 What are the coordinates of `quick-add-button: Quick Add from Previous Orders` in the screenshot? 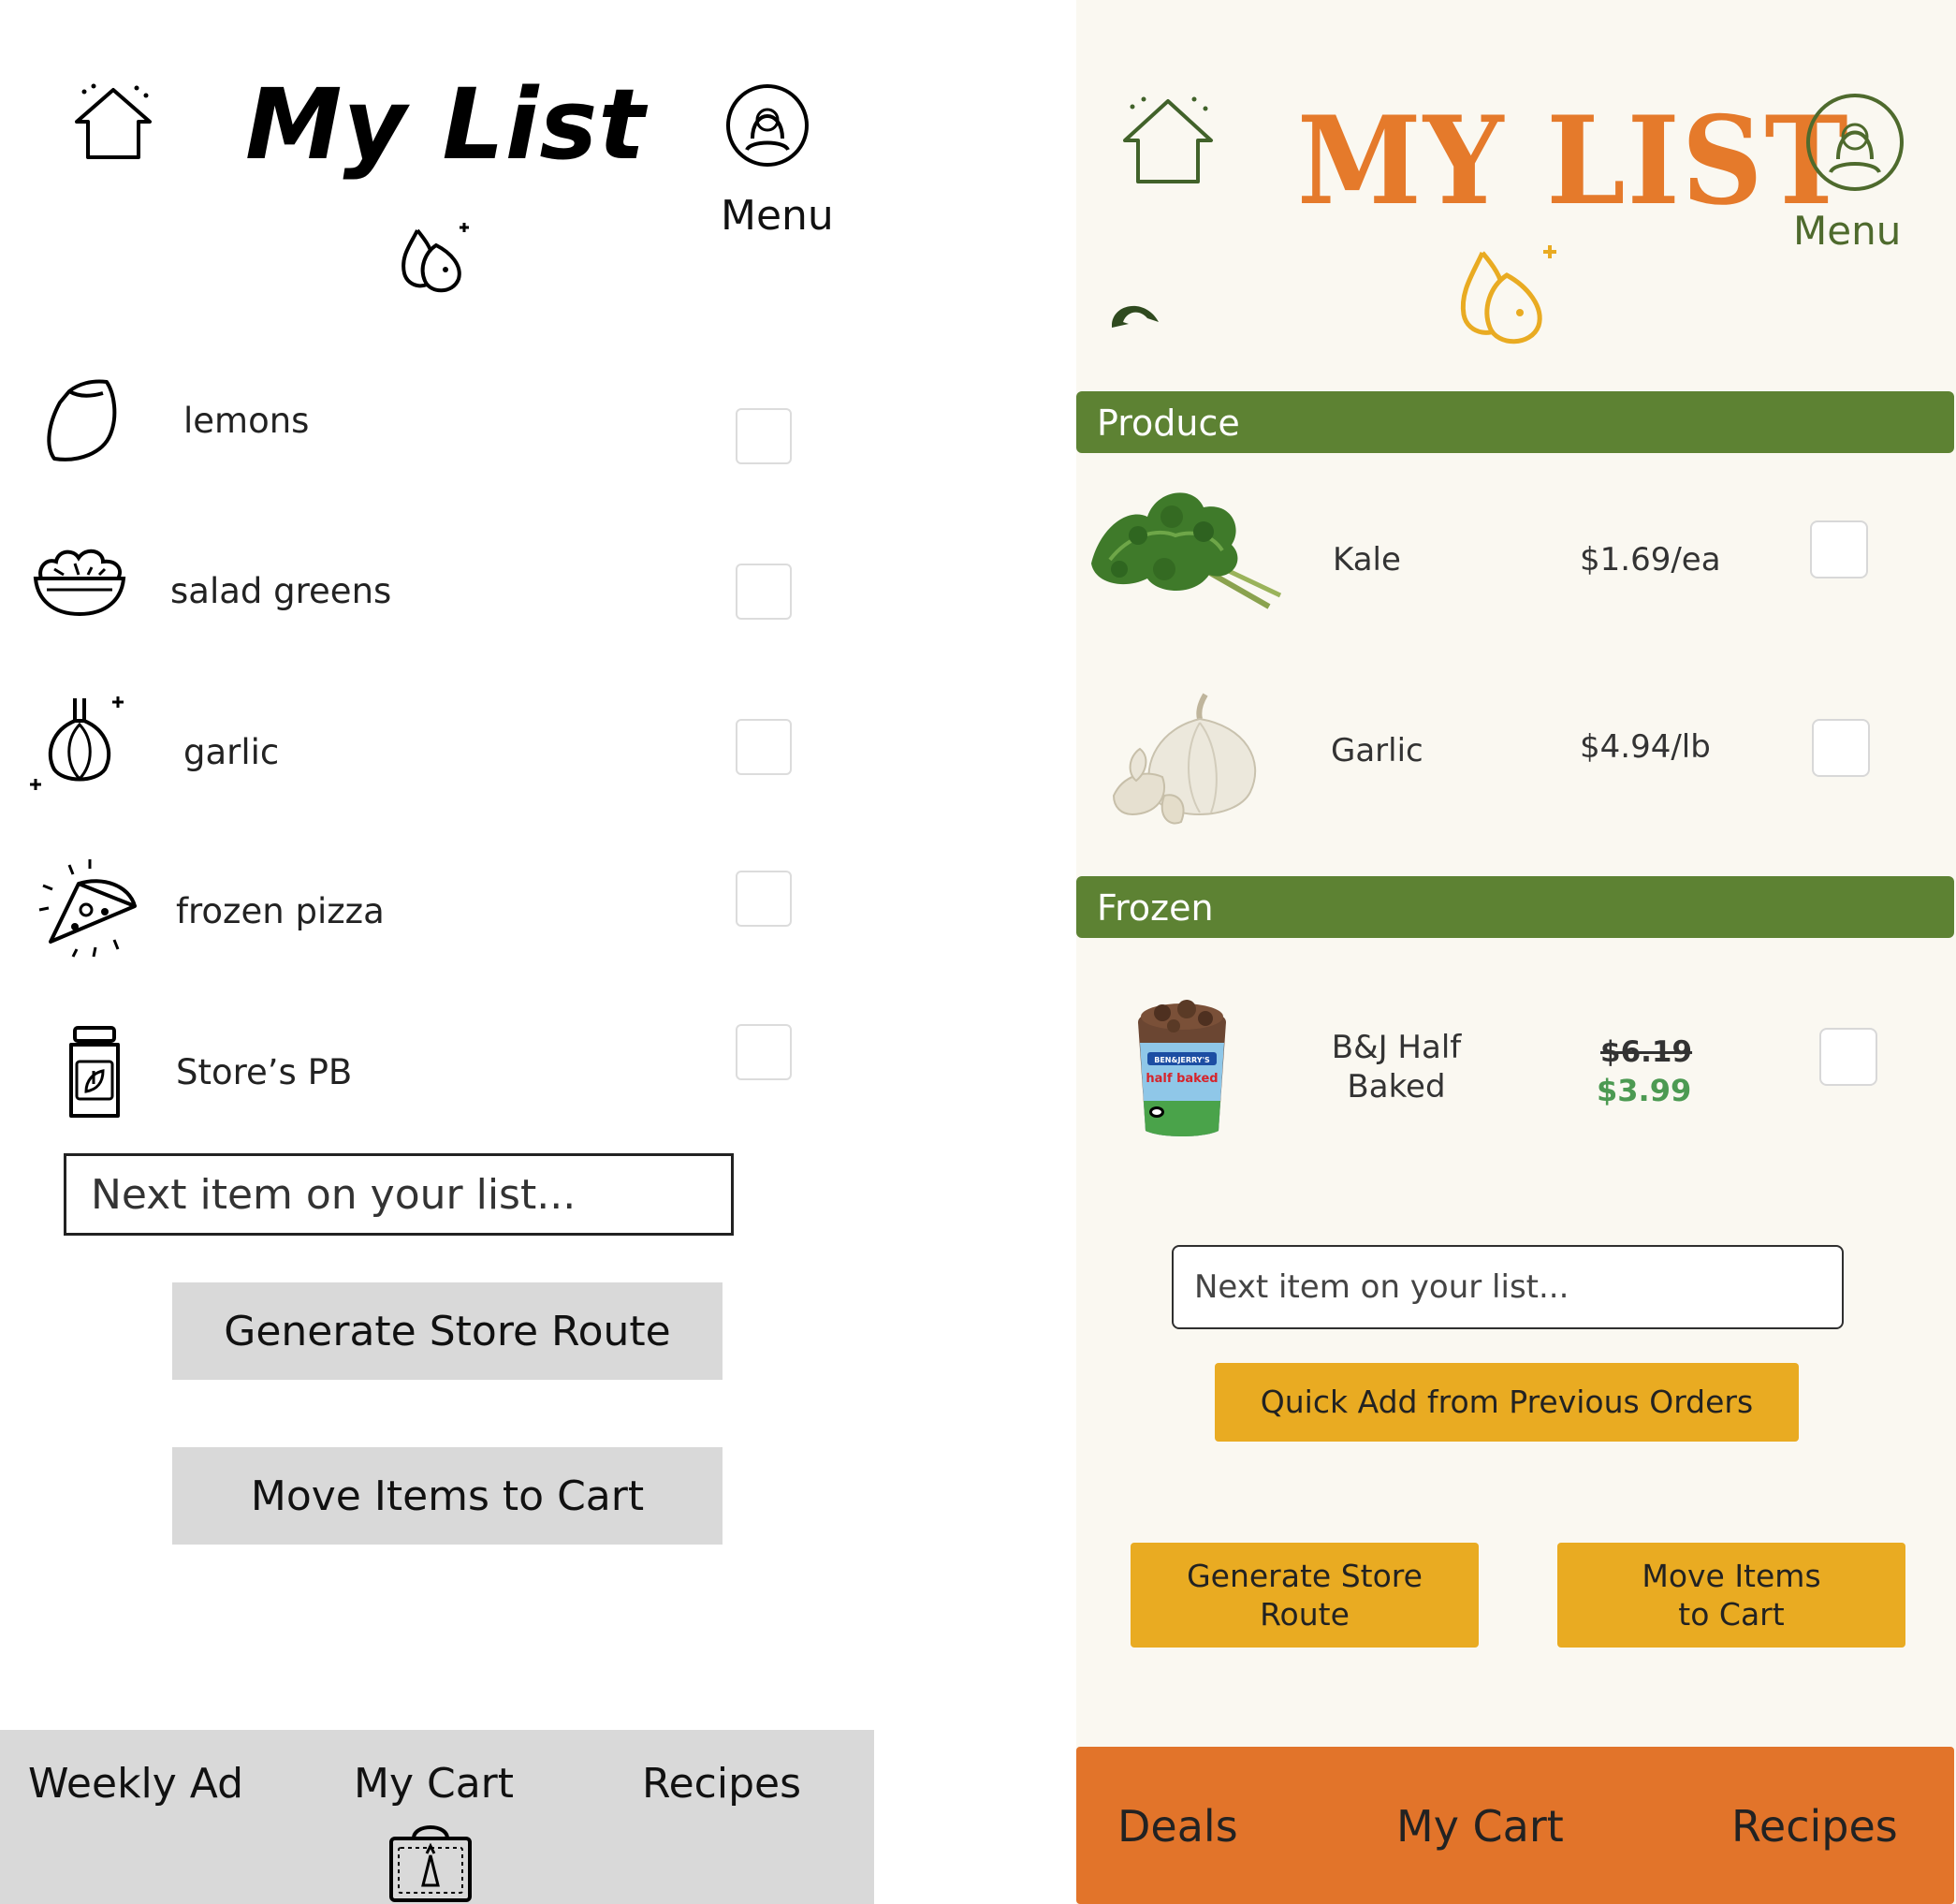 It's located at (1507, 1402).